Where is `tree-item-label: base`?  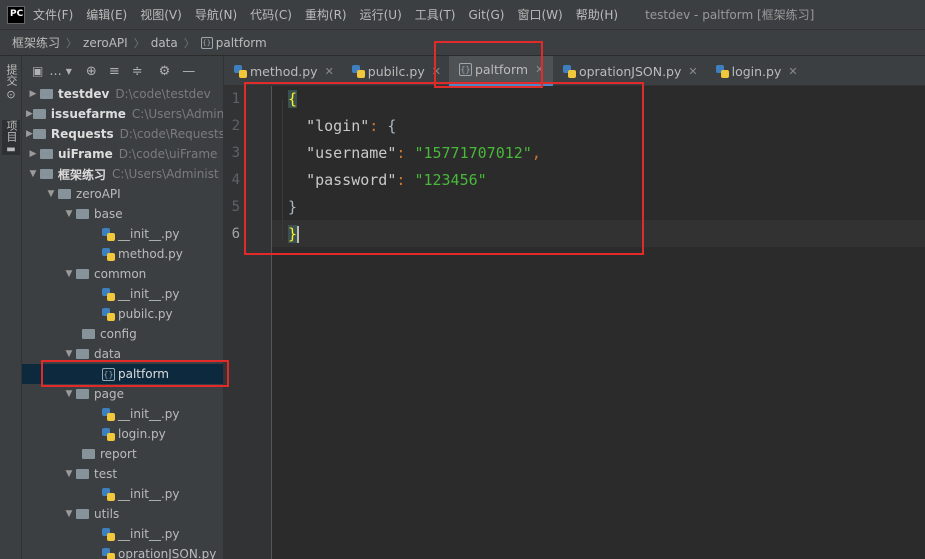
tree-item-label: base is located at coordinates (108, 214).